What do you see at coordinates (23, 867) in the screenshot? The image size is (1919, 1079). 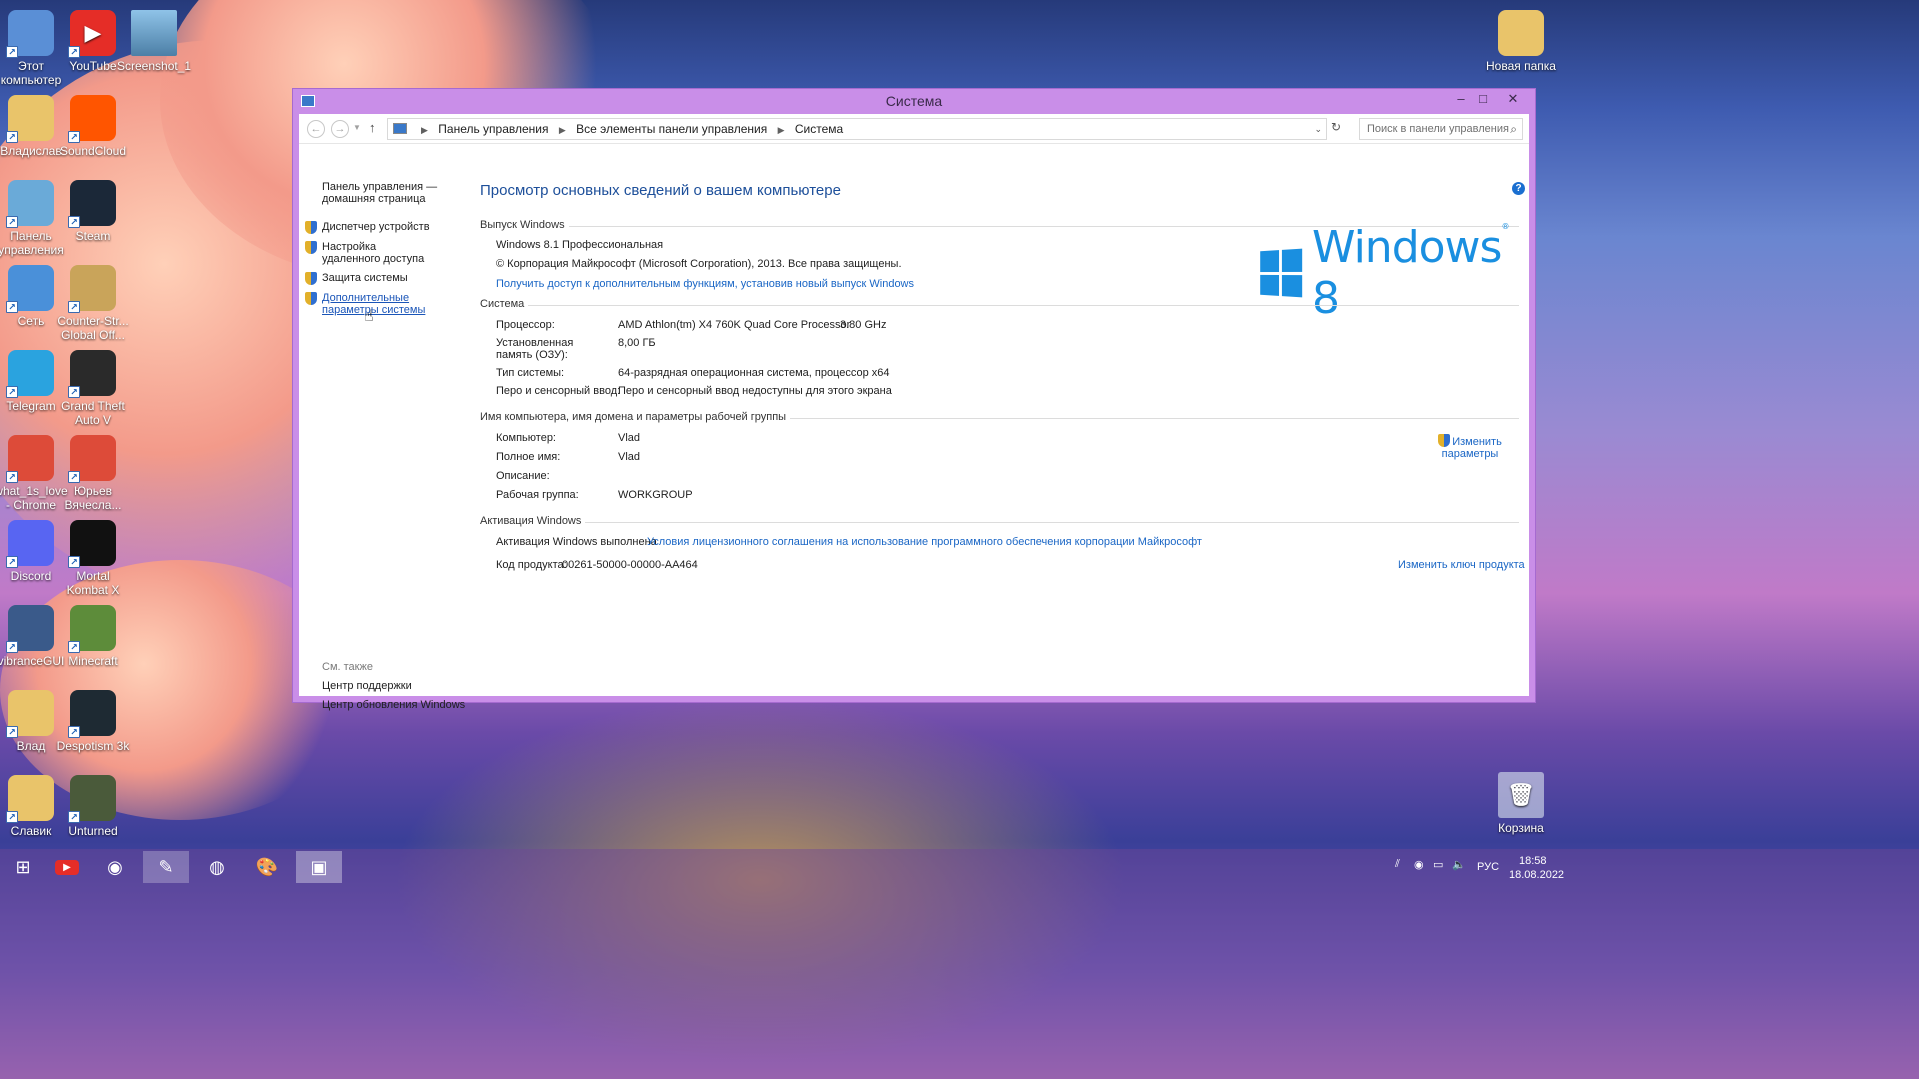 I see `start-icon: ⊞` at bounding box center [23, 867].